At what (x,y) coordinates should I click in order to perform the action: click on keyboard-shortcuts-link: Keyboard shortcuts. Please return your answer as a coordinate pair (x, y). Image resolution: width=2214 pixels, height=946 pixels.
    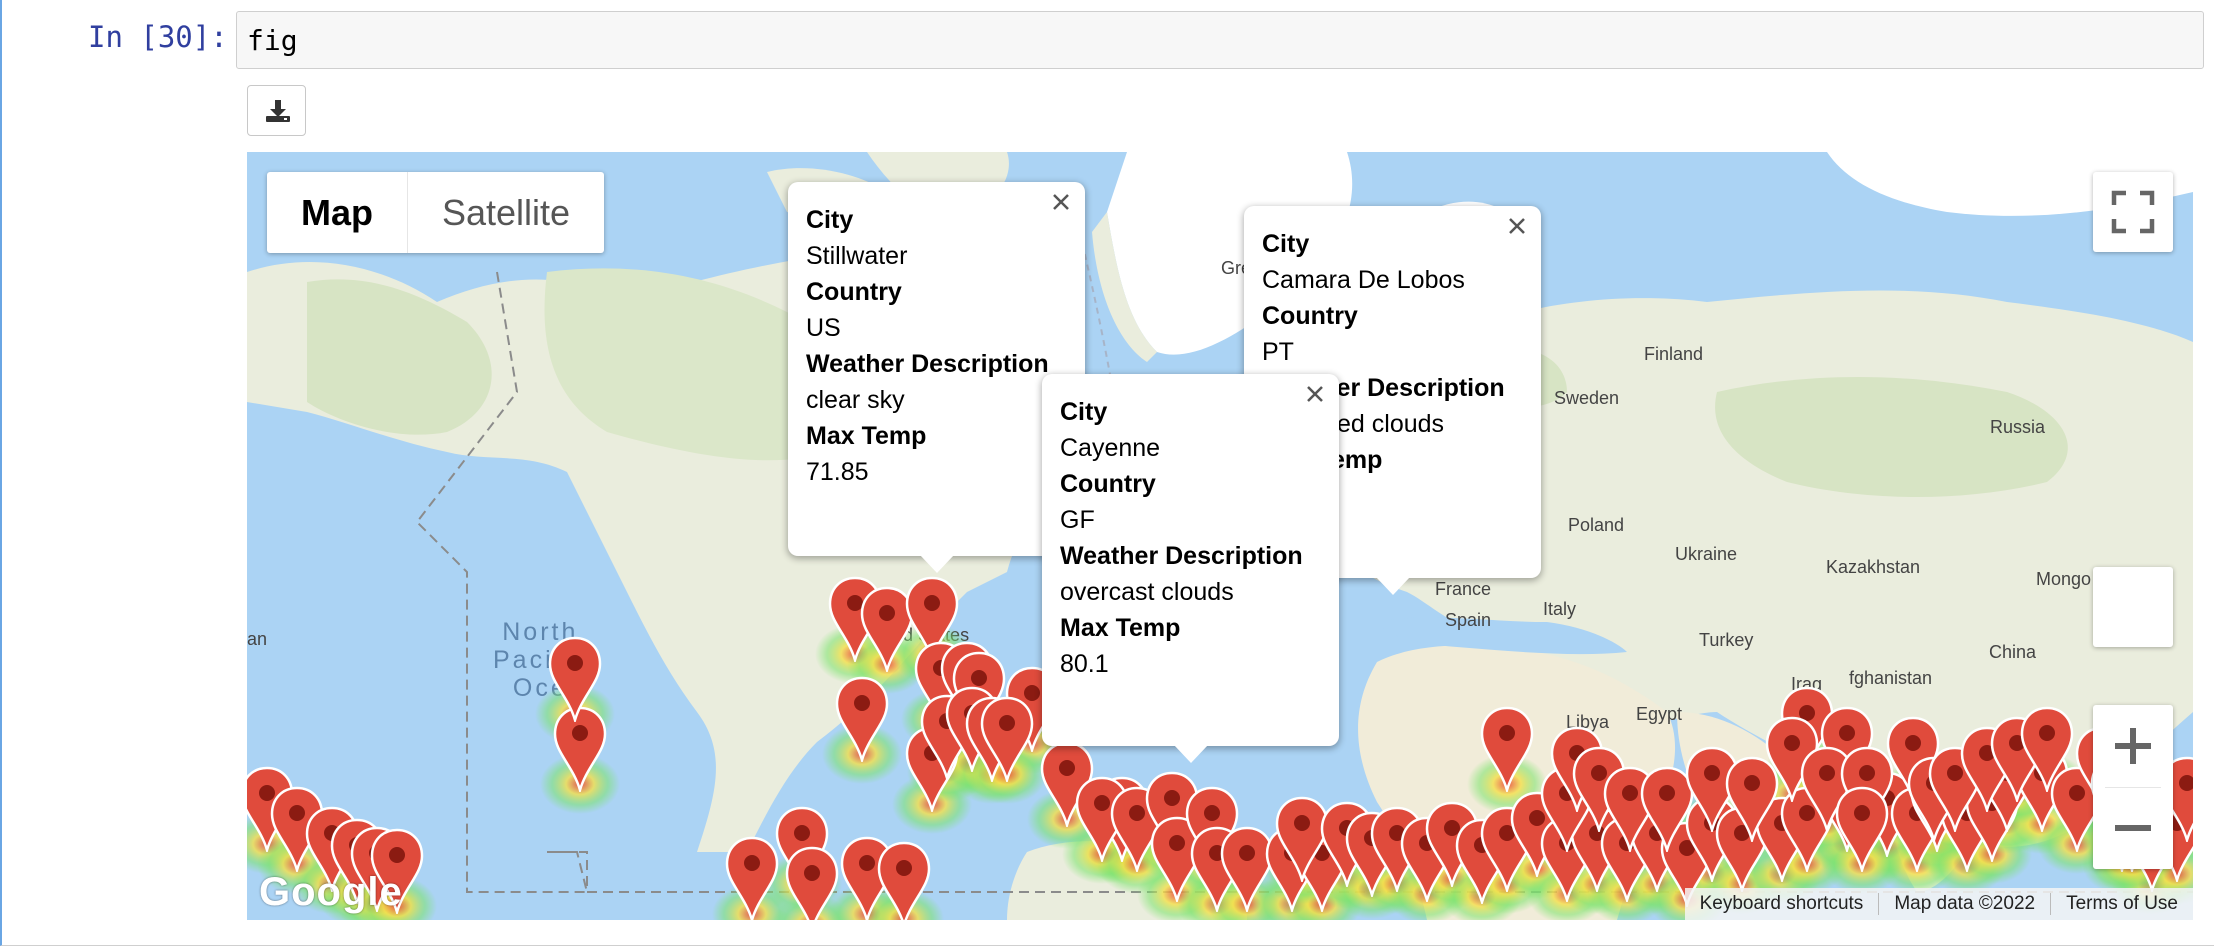
    Looking at the image, I should click on (1782, 904).